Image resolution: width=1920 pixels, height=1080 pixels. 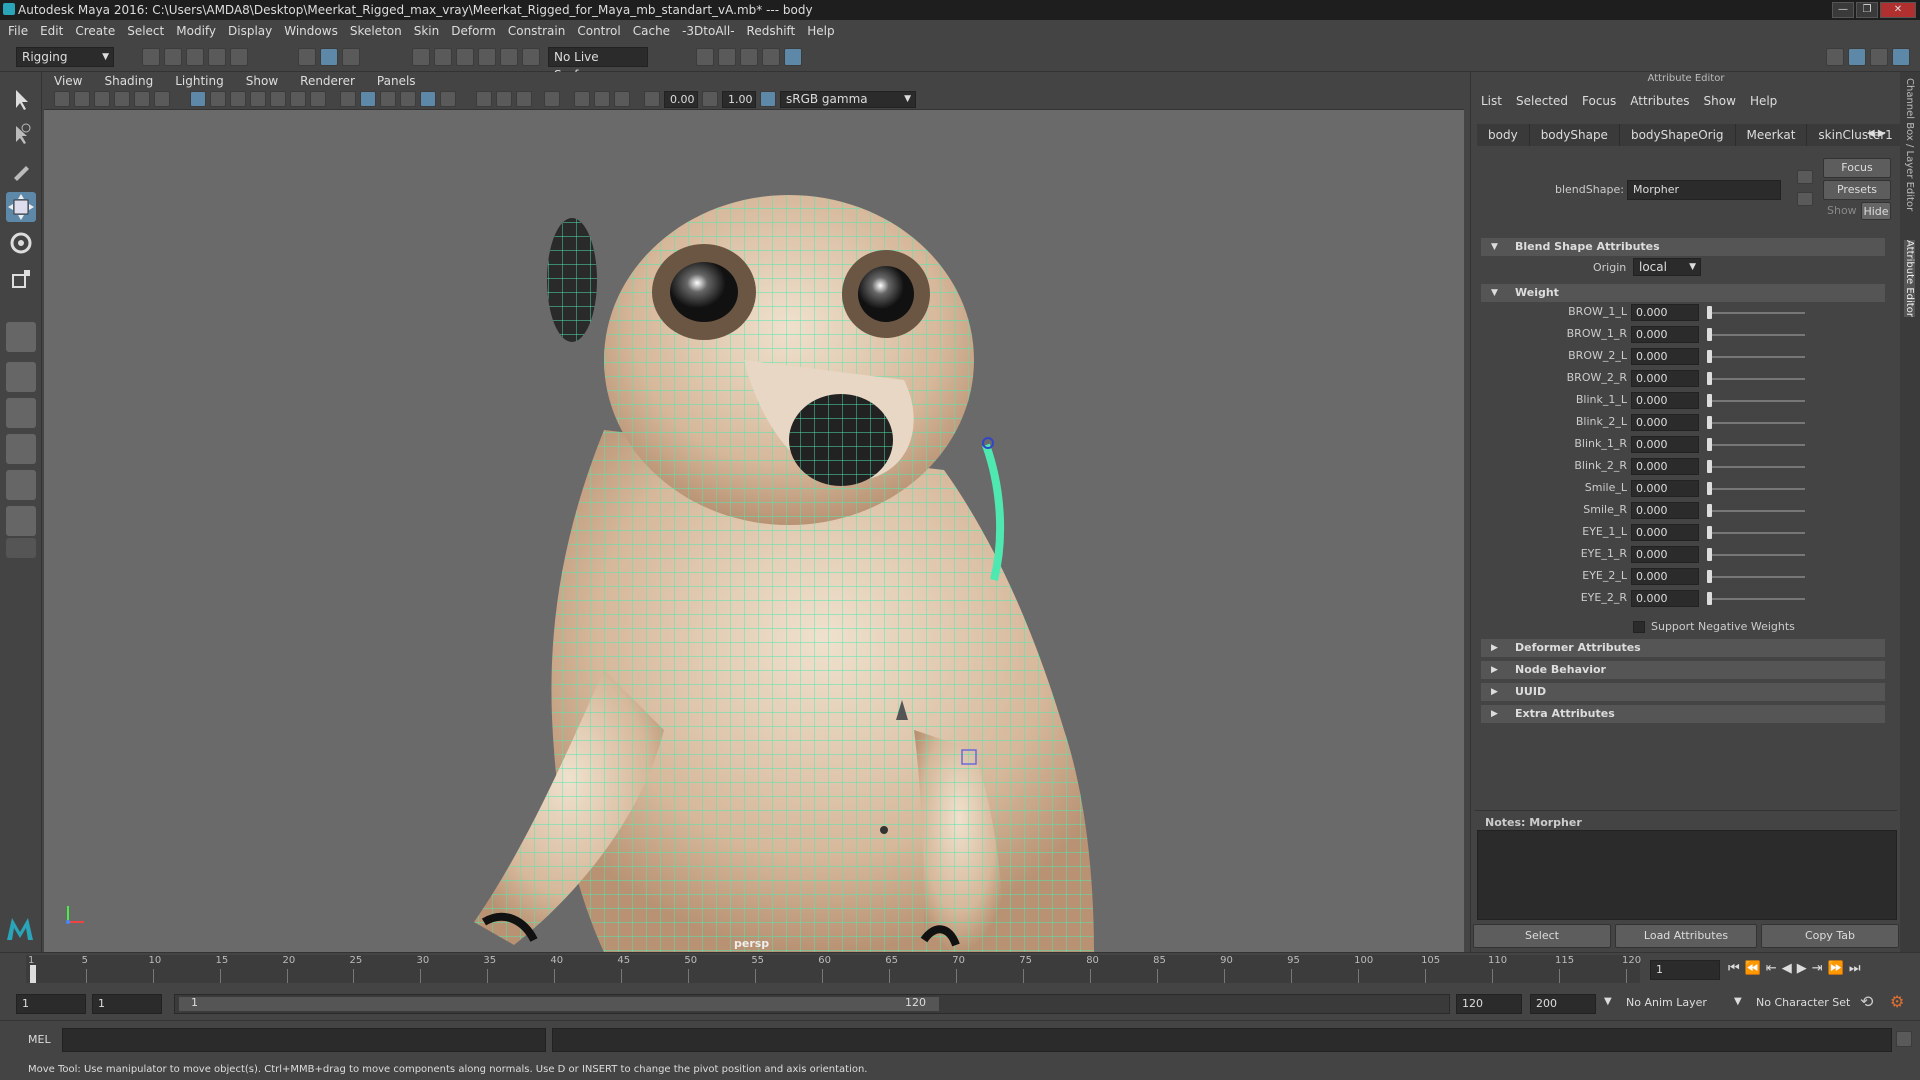 I want to click on menu-select: Select, so click(x=145, y=31).